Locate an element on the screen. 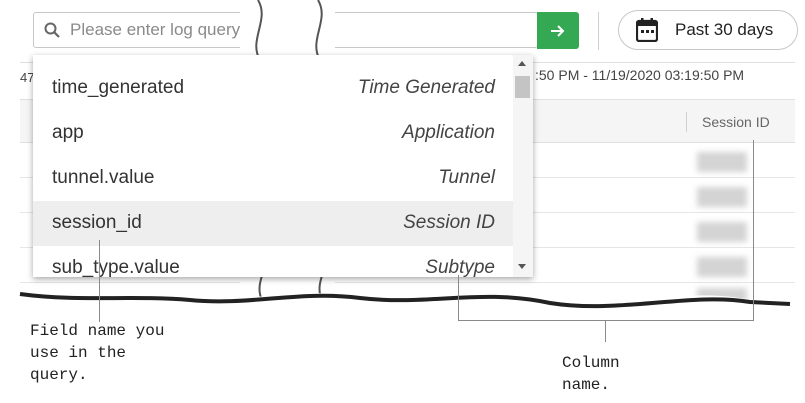  dropdown-option: time_generated Time Generated is located at coordinates (274, 88).